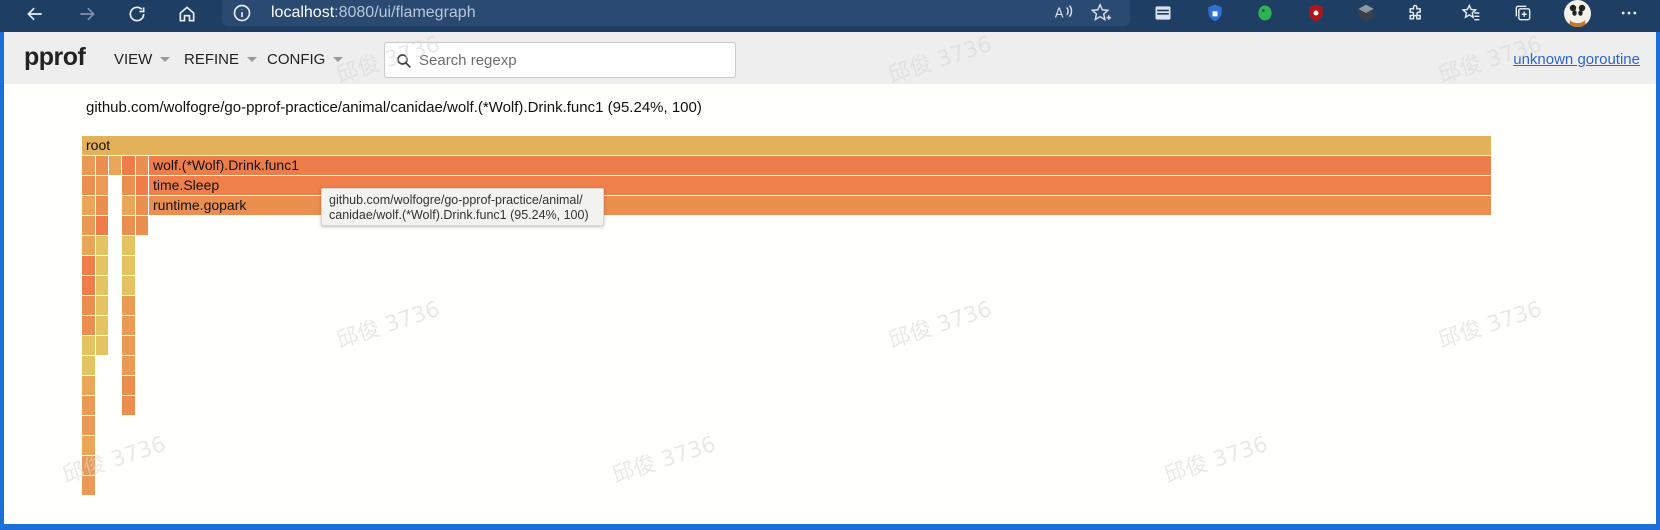 Image resolution: width=1660 pixels, height=530 pixels. Describe the element at coordinates (98, 145) in the screenshot. I see `frame-root-label: root` at that location.